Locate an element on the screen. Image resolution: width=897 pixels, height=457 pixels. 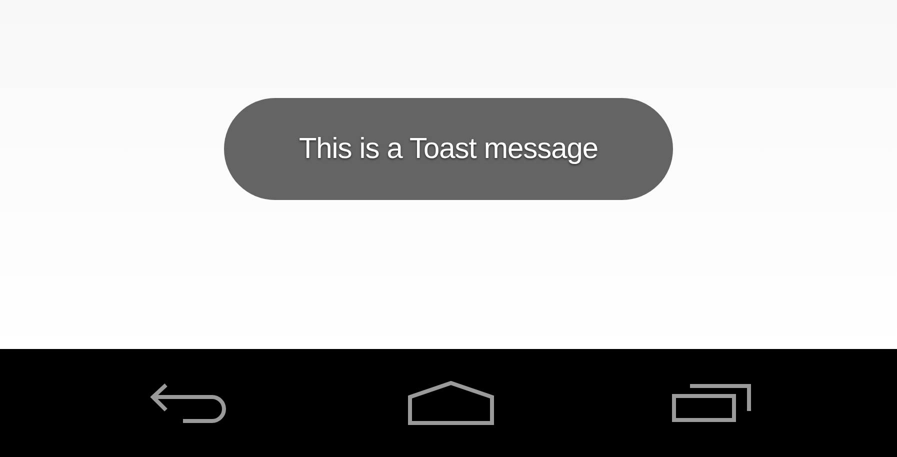
toast-message: This is a Toast message is located at coordinates (448, 149).